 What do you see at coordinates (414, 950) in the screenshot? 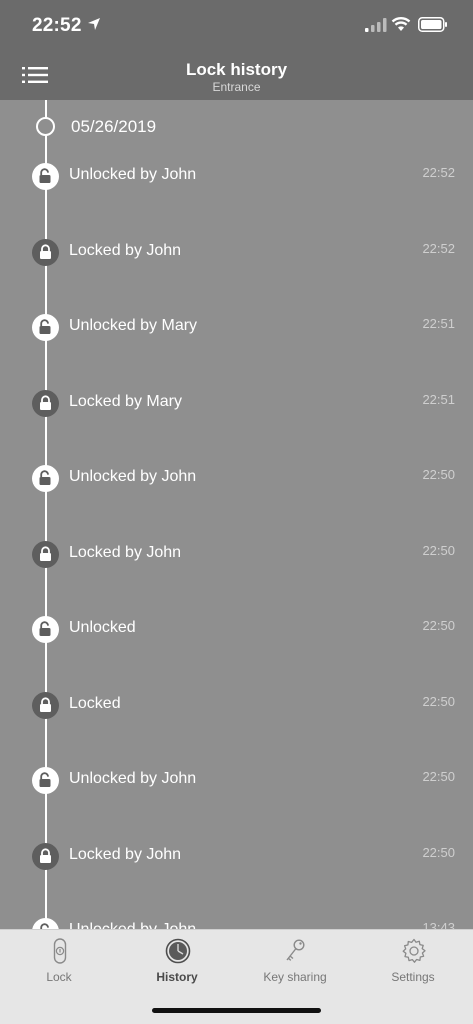
I see `gear-icon` at bounding box center [414, 950].